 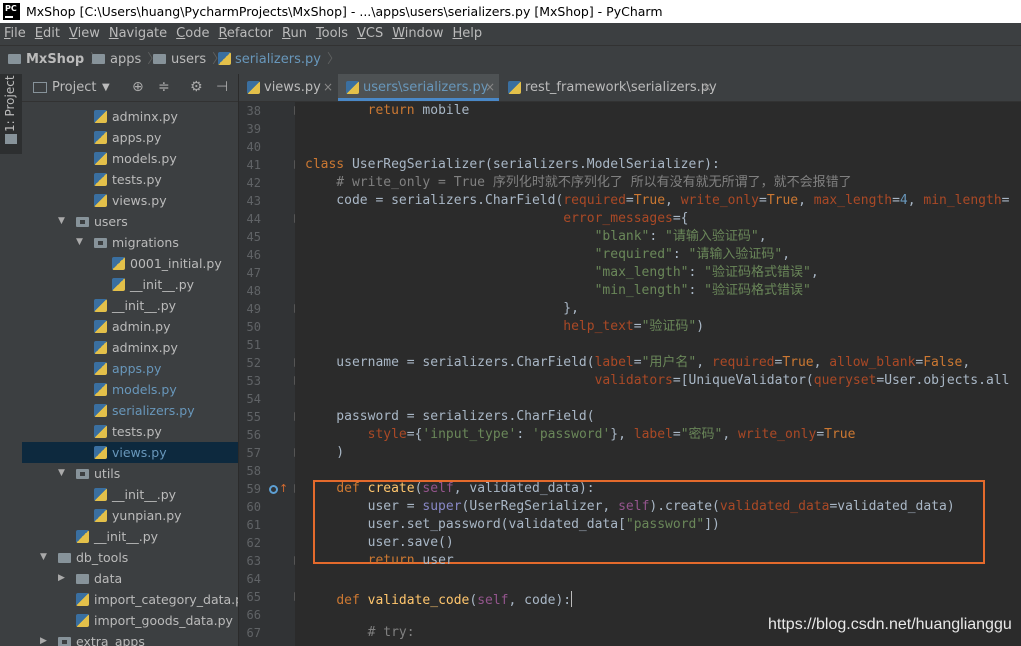 I want to click on menu-item-view: View, so click(x=85, y=34).